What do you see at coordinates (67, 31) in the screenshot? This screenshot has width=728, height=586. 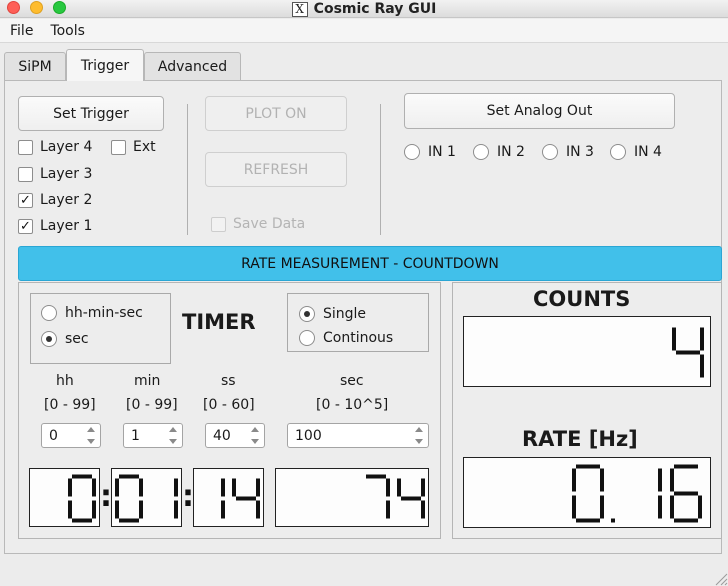 I see `menu-tools: Tools` at bounding box center [67, 31].